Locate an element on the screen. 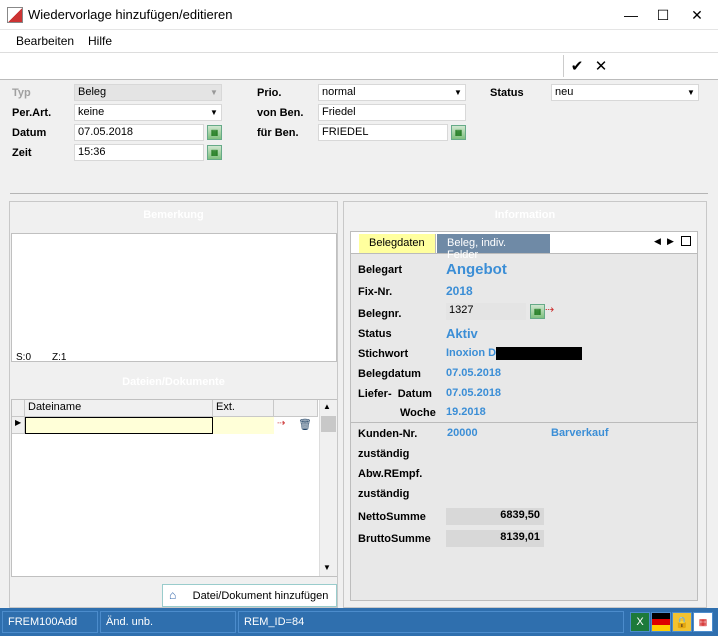  information-title: Information is located at coordinates (525, 215).